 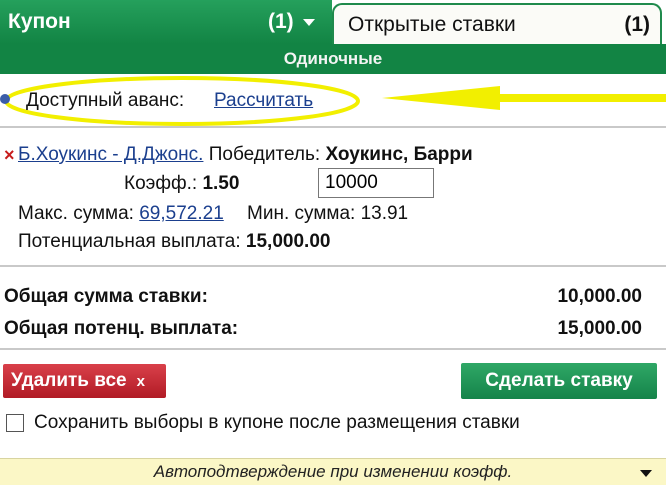 What do you see at coordinates (263, 101) in the screenshot?
I see `calculate-link: Рассчитать` at bounding box center [263, 101].